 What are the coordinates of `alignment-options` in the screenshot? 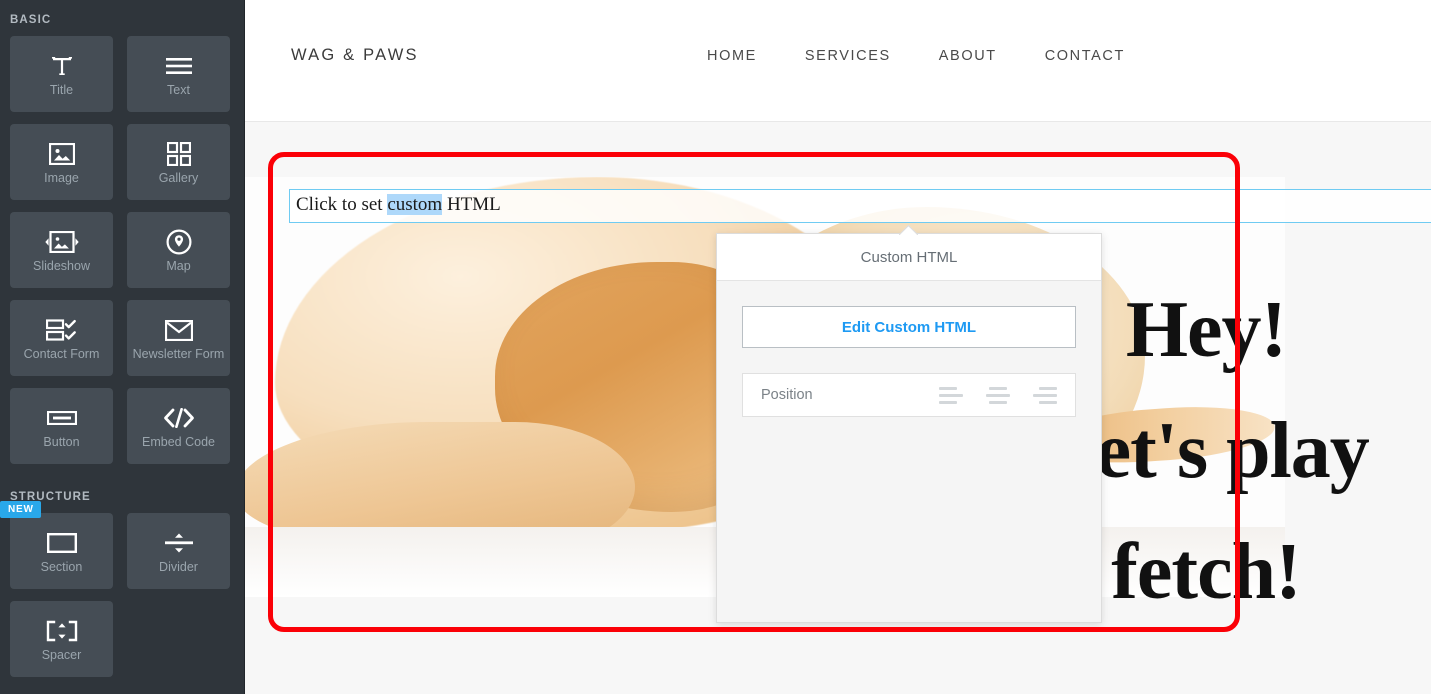 It's located at (1000, 395).